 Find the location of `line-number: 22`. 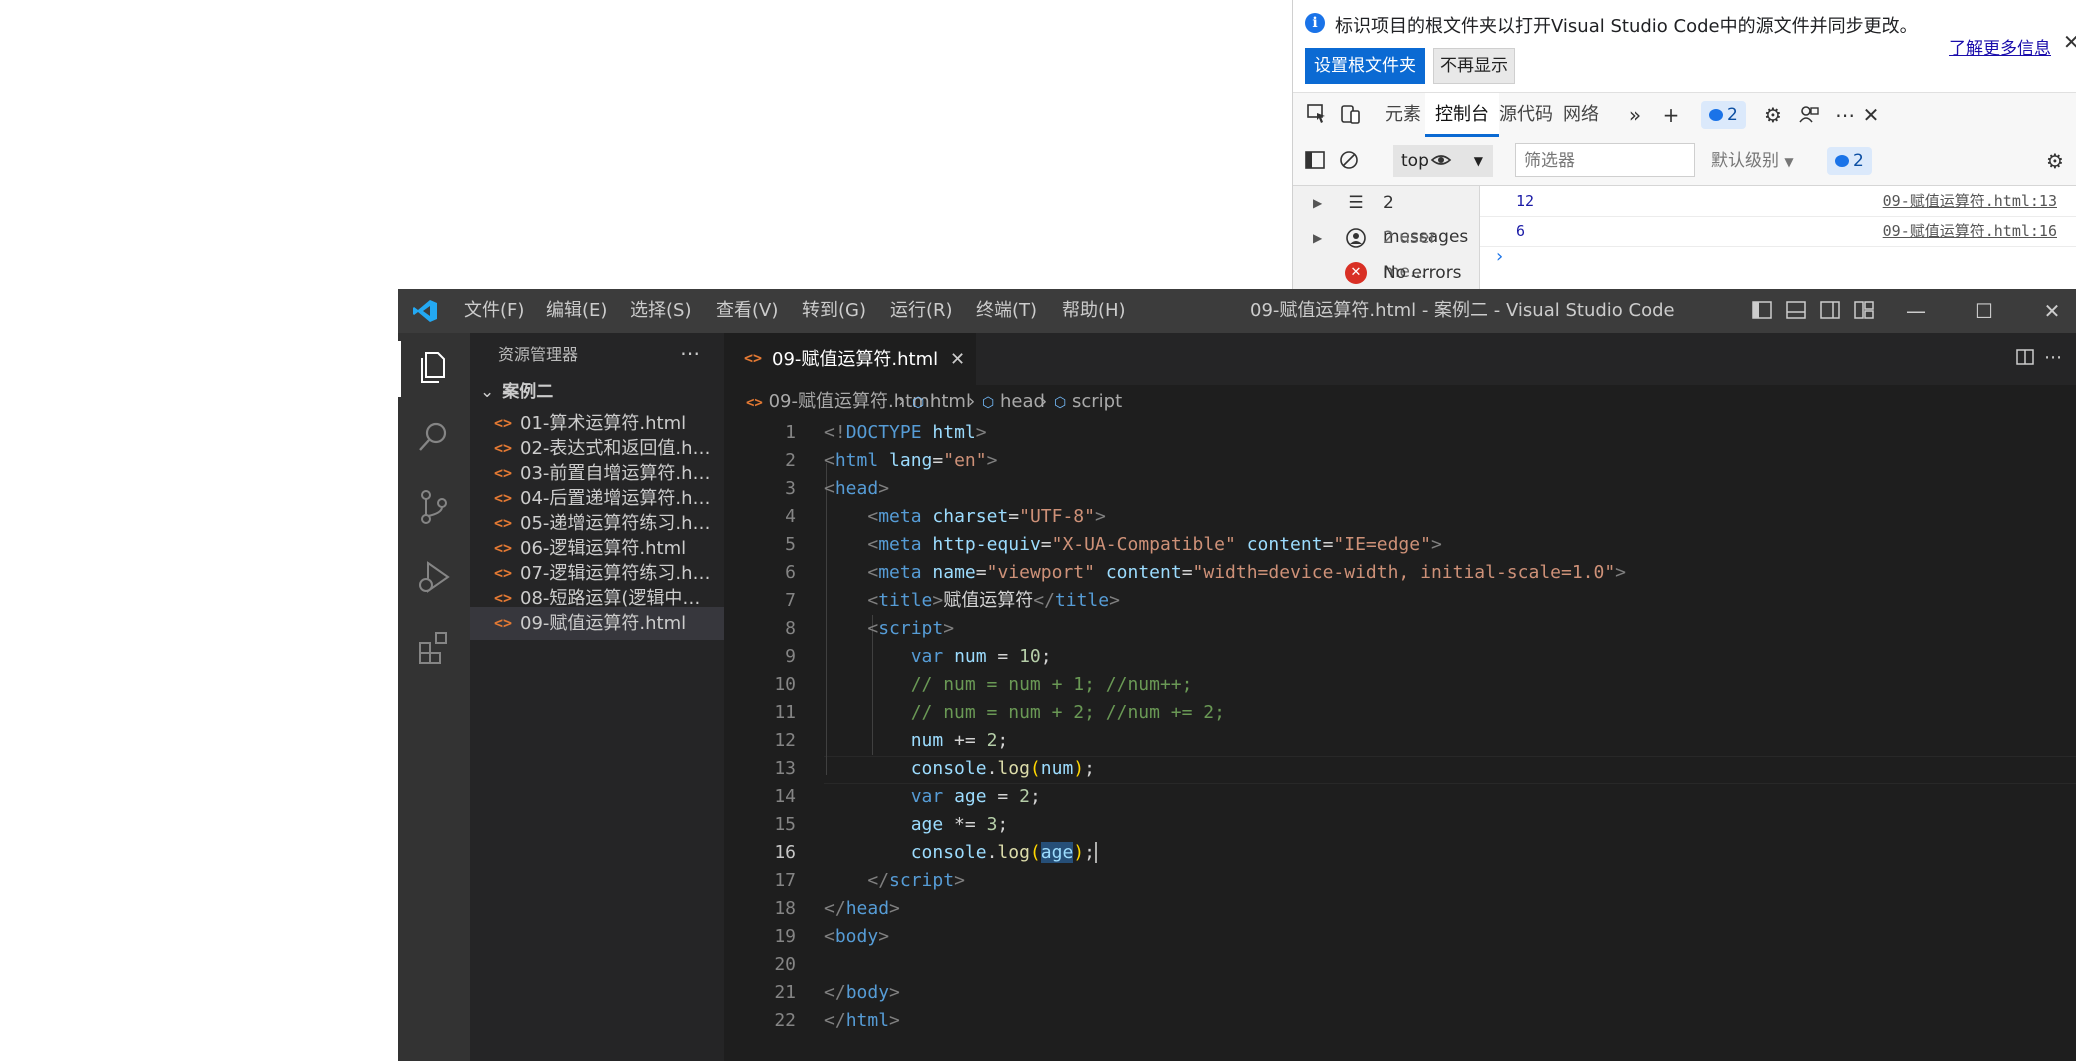

line-number: 22 is located at coordinates (785, 1020).